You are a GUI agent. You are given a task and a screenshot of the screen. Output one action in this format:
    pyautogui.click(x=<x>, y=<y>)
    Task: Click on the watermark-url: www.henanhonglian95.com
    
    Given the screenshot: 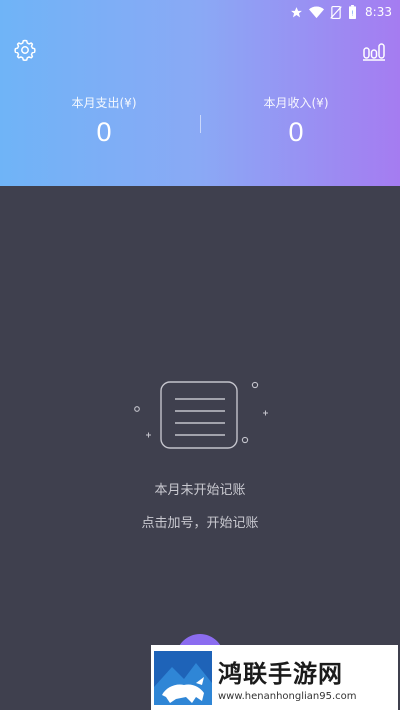 What is the action you would take?
    pyautogui.click(x=287, y=696)
    